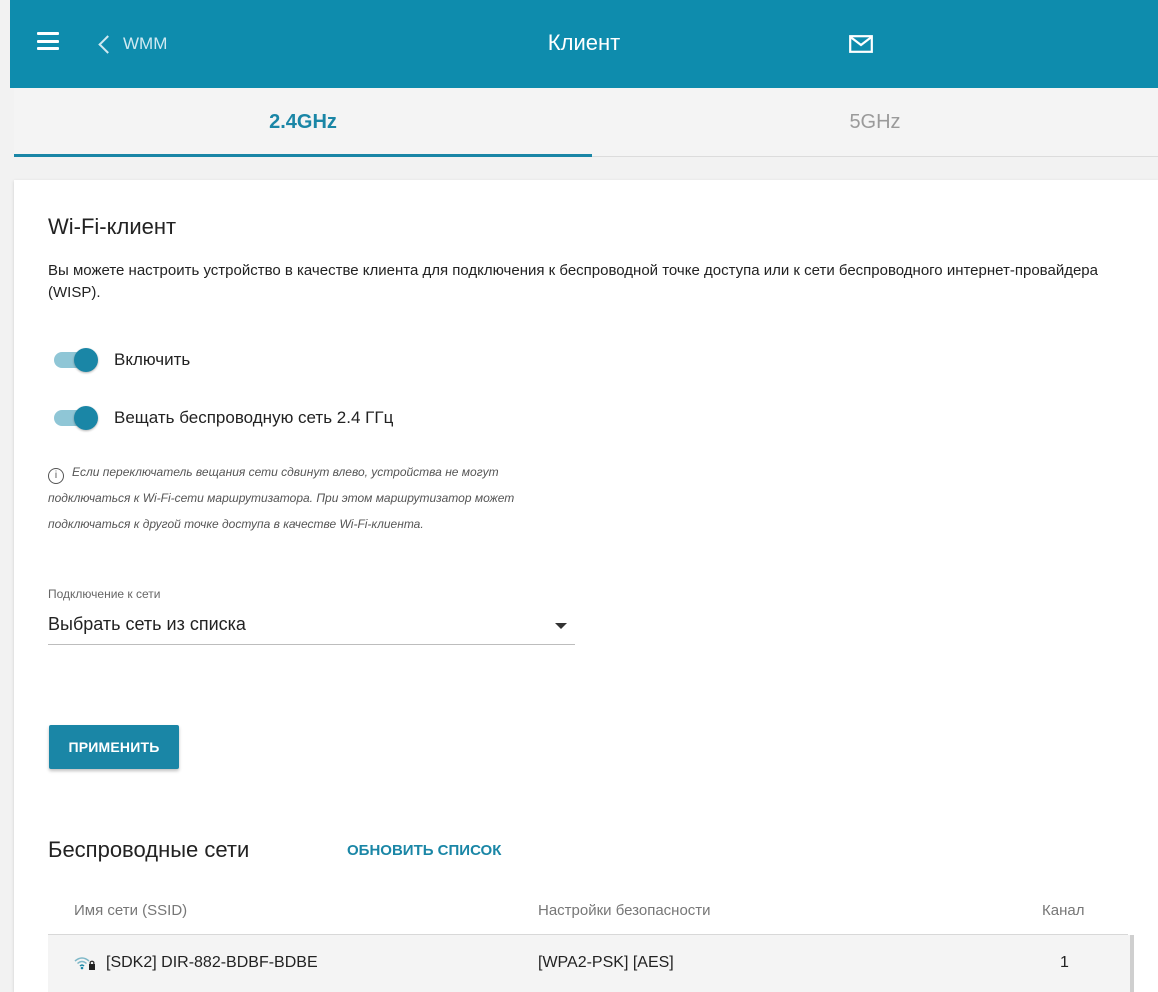  I want to click on section-title: Wi-Fi-клиент, so click(112, 226).